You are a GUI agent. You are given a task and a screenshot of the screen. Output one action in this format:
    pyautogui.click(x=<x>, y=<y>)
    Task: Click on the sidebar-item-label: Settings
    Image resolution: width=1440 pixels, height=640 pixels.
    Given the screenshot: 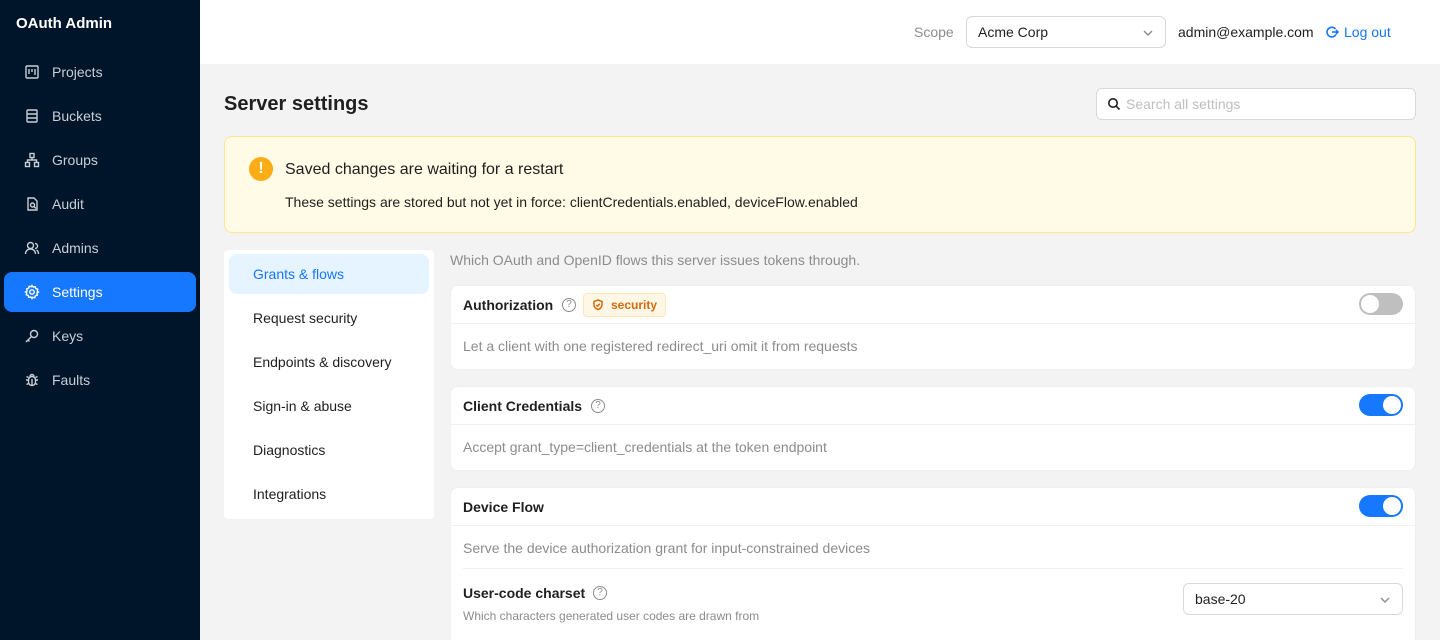 What is the action you would take?
    pyautogui.click(x=77, y=292)
    